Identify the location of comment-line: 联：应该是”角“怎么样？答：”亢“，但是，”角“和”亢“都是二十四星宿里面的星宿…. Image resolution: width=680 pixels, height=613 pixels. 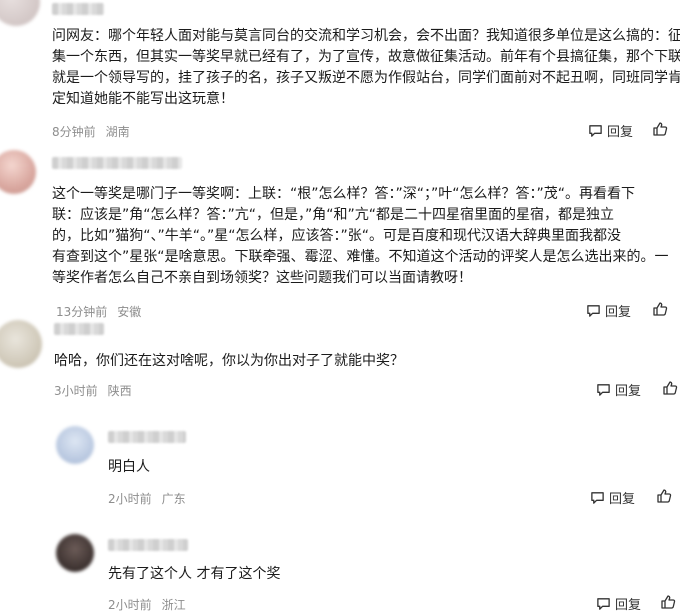
(333, 215).